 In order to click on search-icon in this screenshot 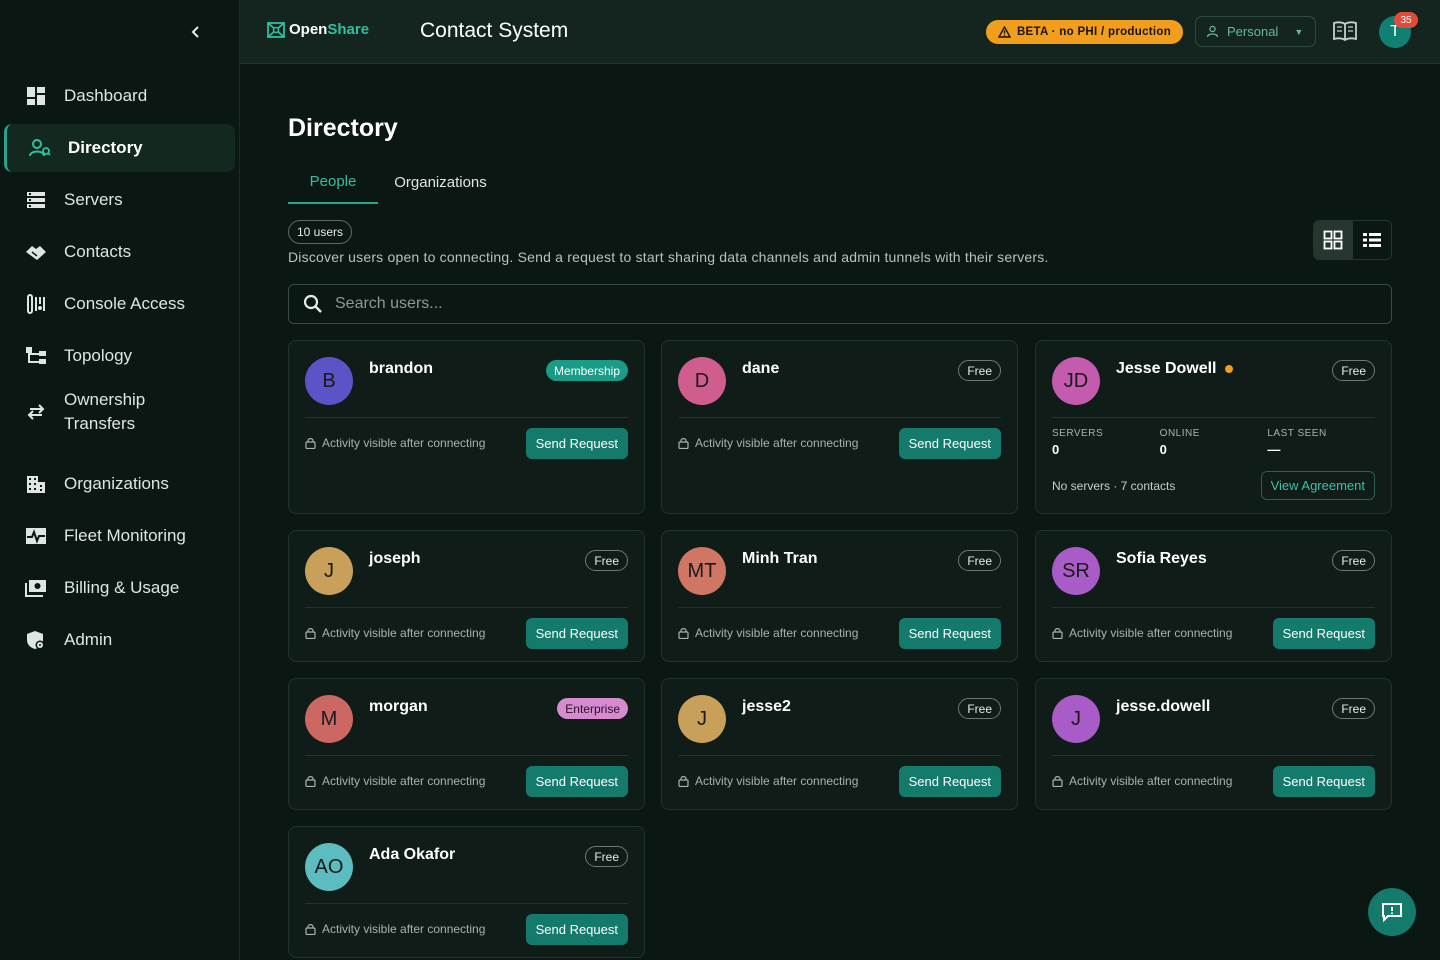, I will do `click(312, 303)`.